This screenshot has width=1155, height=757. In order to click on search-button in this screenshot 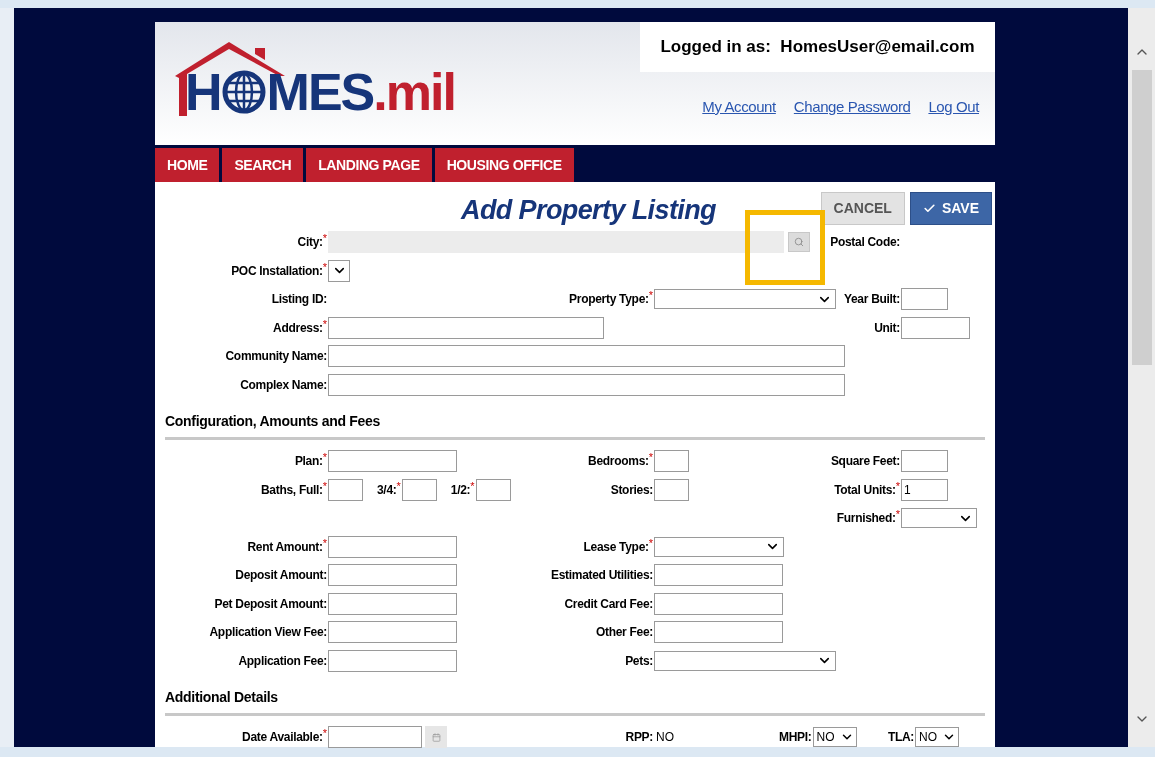, I will do `click(799, 242)`.